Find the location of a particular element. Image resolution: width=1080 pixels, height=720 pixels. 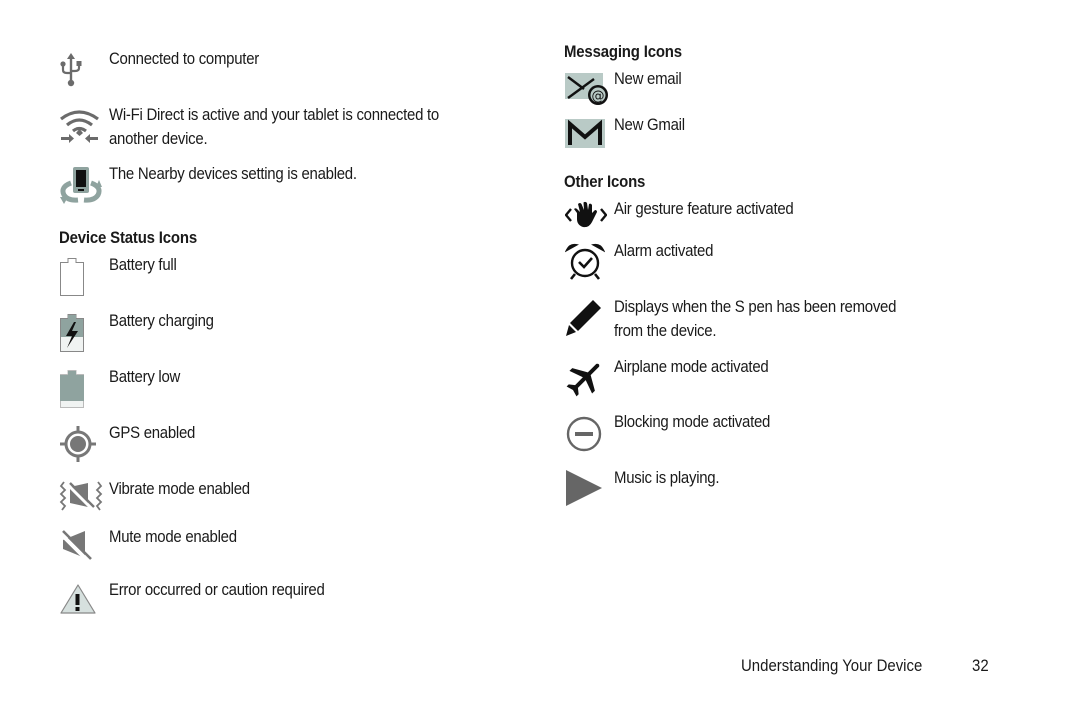

air-gesture-icon is located at coordinates (586, 215).